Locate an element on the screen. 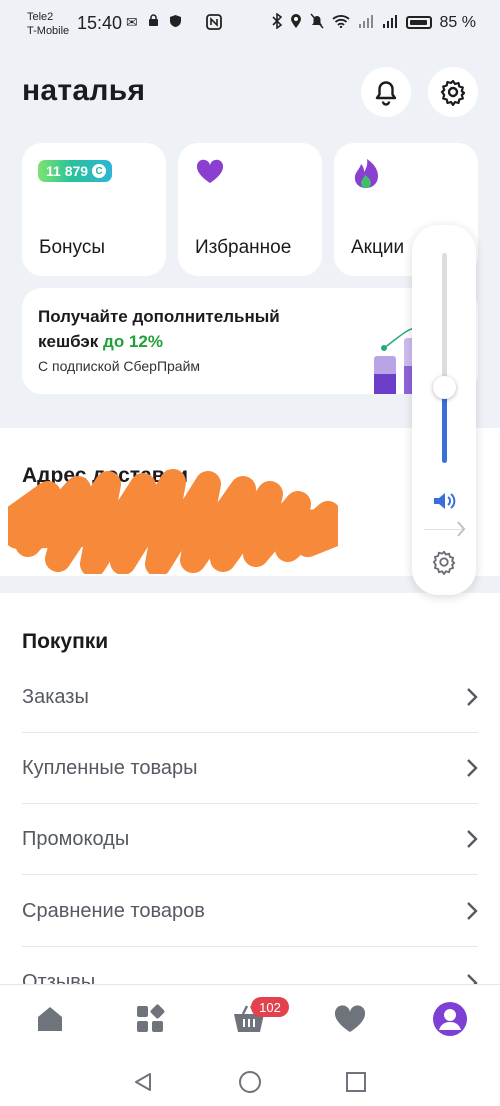  home-circle-icon is located at coordinates (250, 1082).